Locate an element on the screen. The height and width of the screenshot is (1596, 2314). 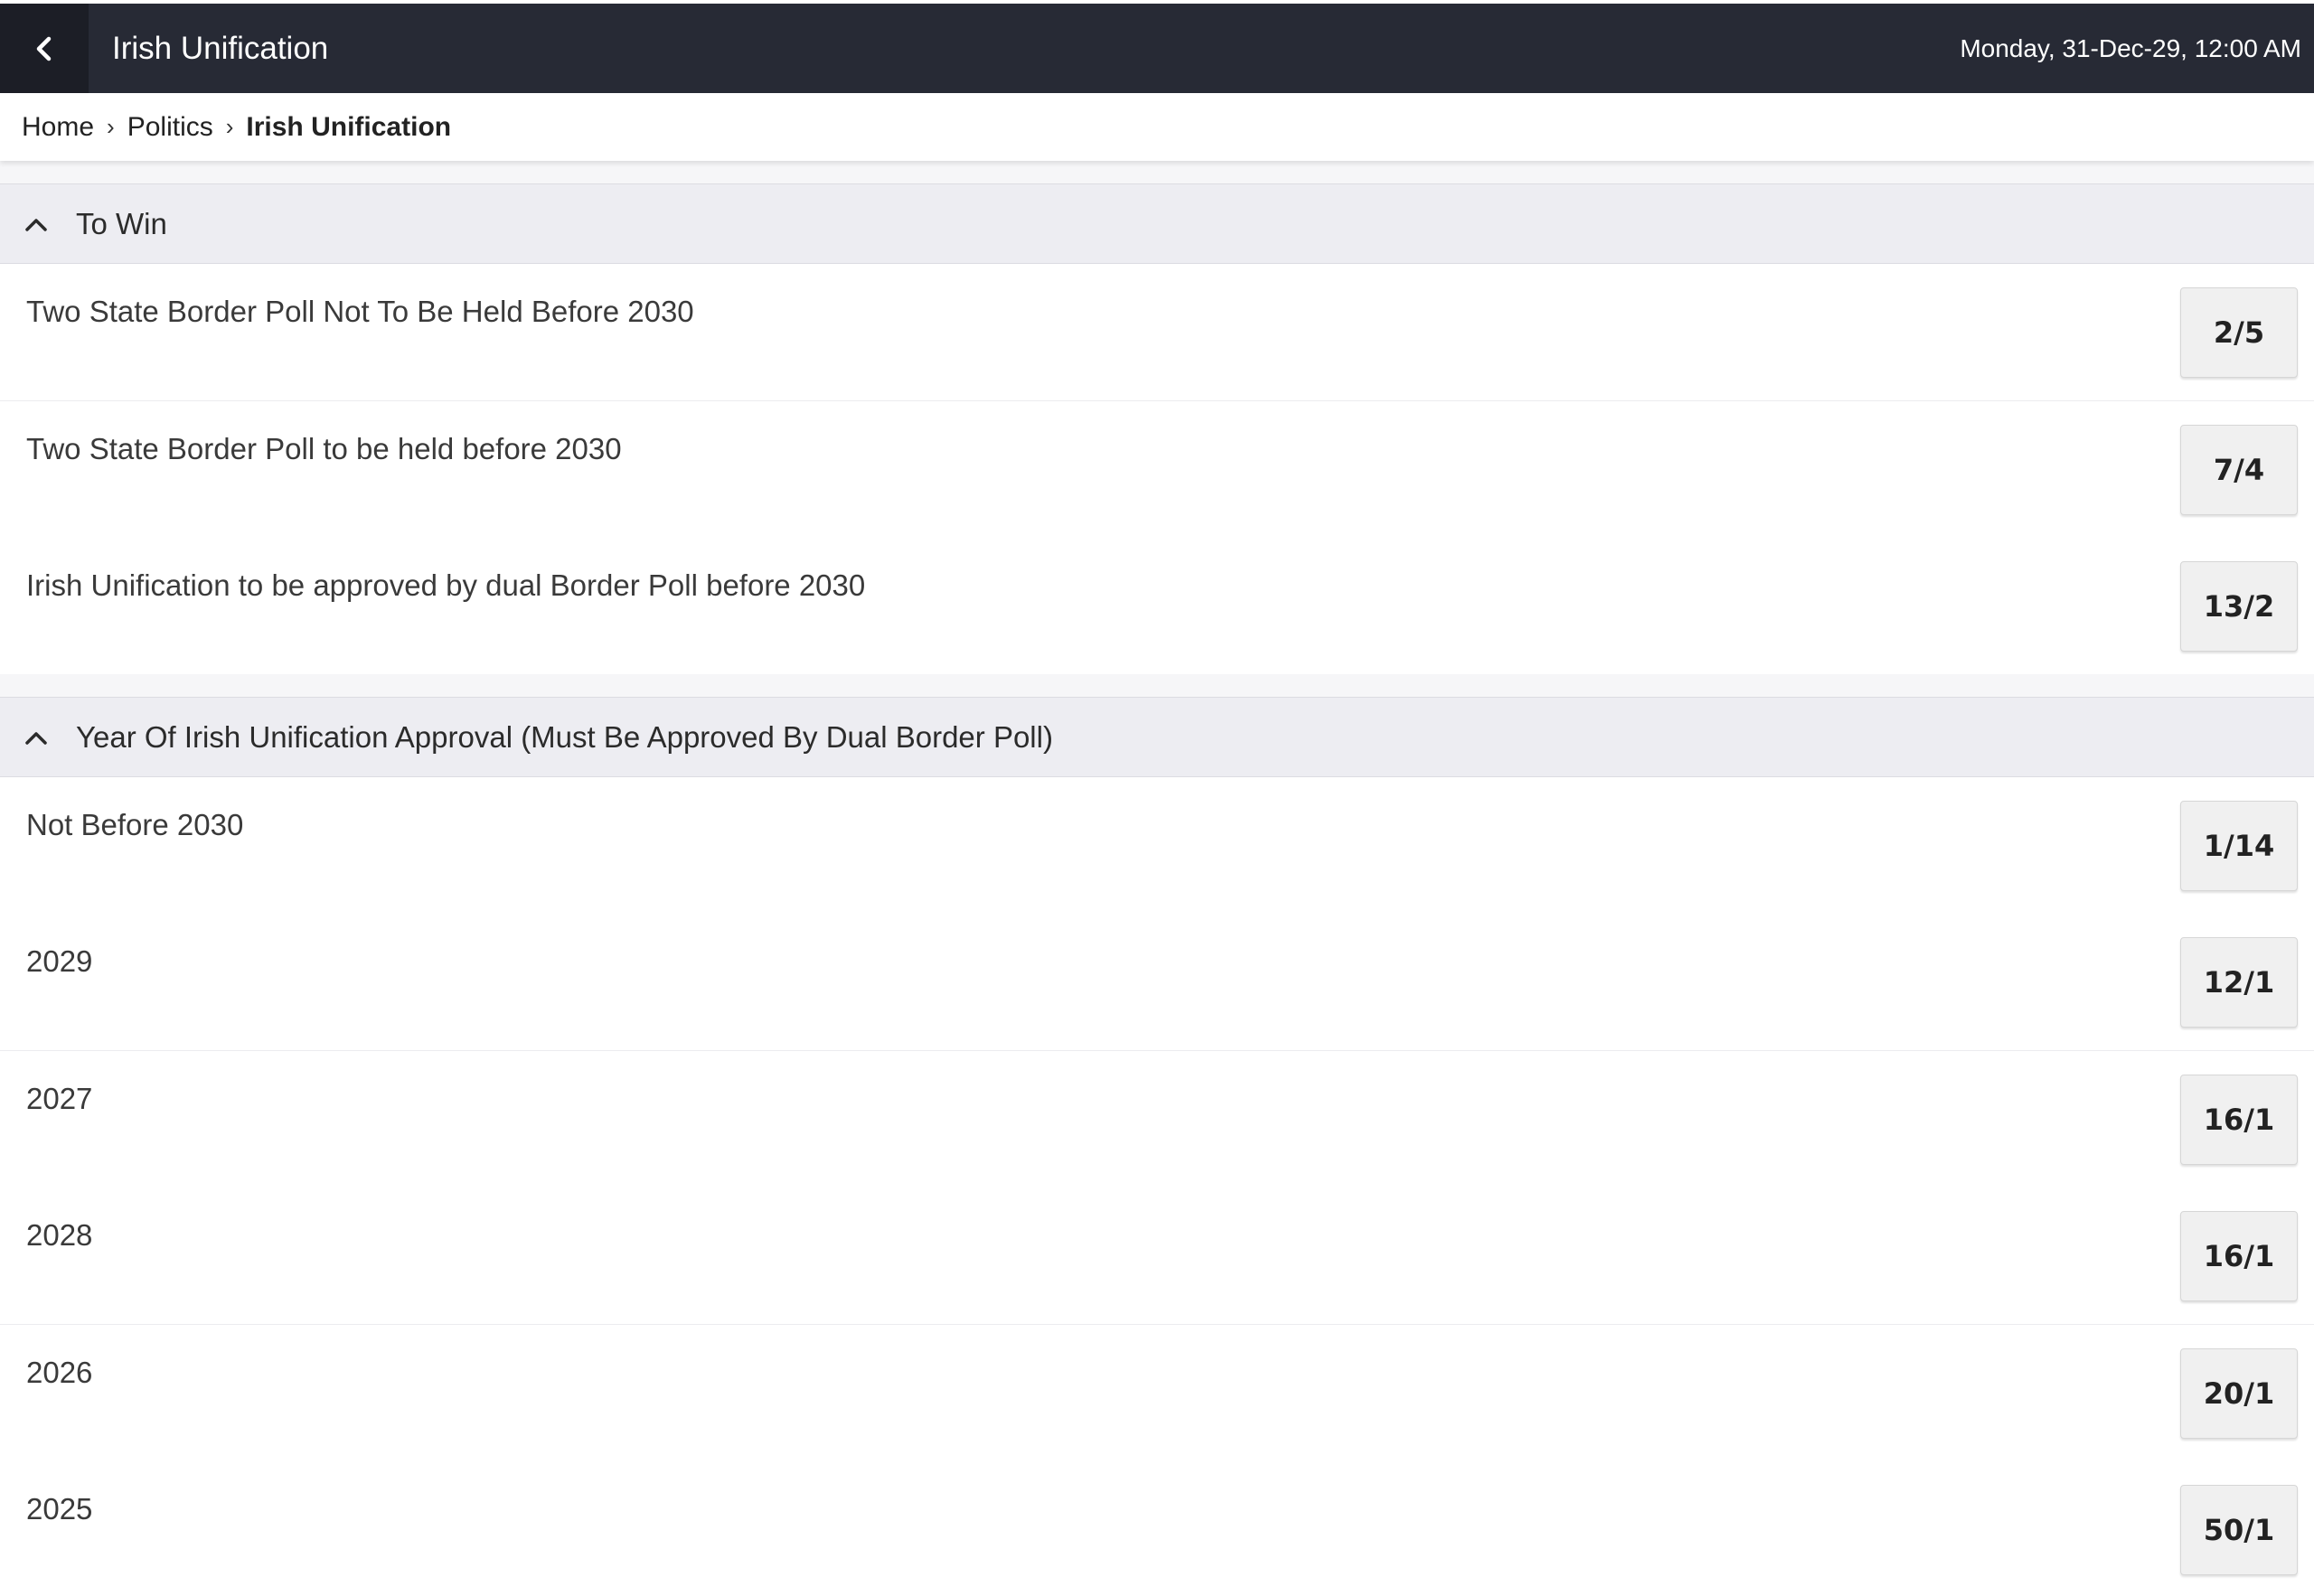
chevron-left-icon is located at coordinates (44, 48).